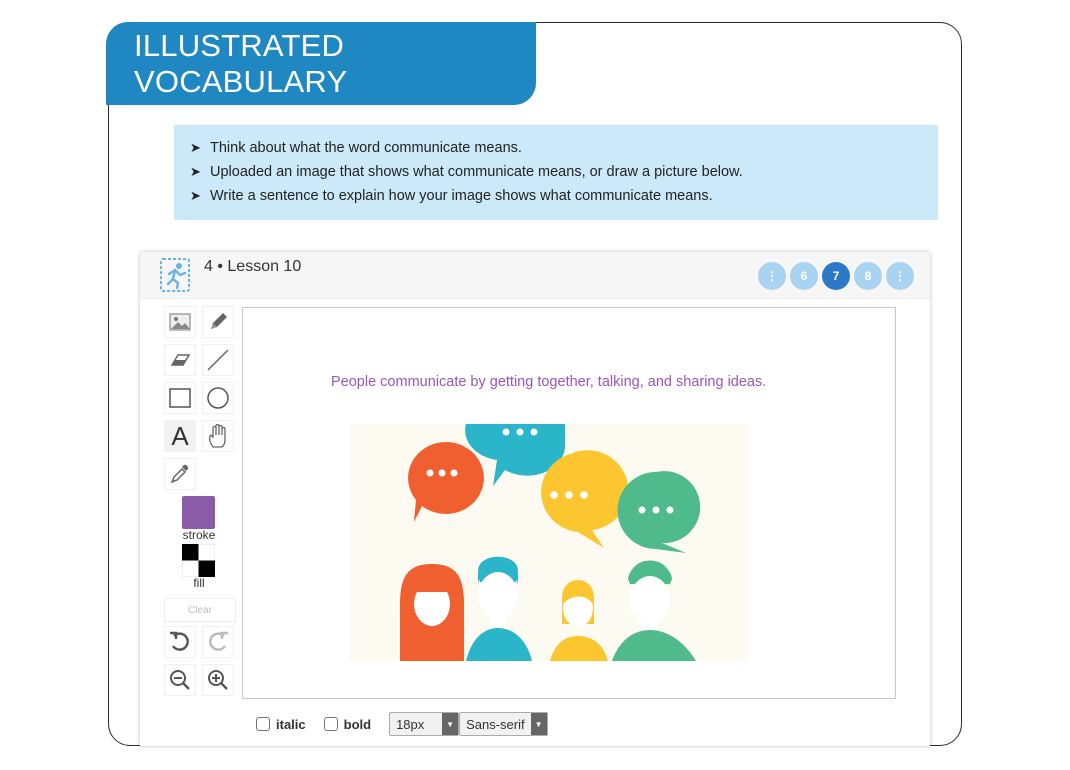  I want to click on redo-button, so click(218, 642).